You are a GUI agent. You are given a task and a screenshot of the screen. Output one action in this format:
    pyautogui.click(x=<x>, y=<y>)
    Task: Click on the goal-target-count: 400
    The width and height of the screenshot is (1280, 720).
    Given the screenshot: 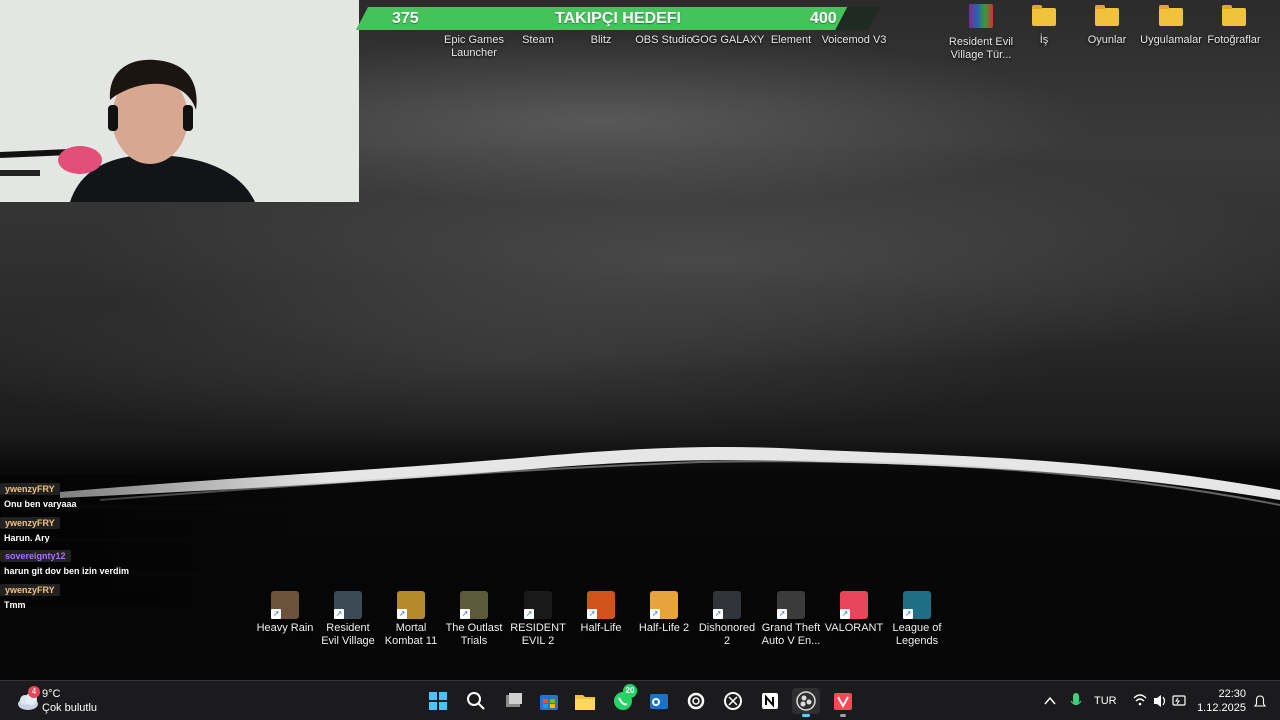 What is the action you would take?
    pyautogui.click(x=823, y=18)
    